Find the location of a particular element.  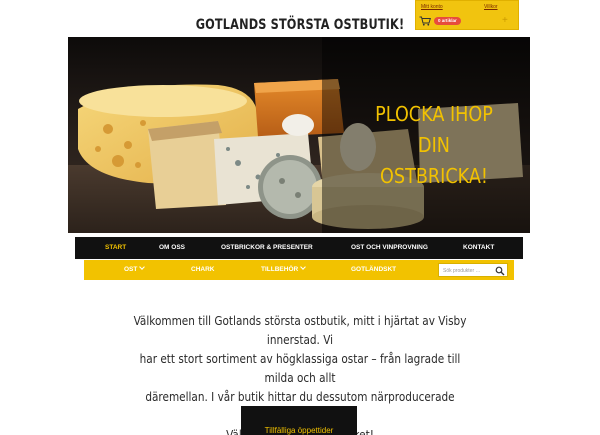

nav-item-ostbrickor-presenter: OSTBRICKOR & PRESENTER is located at coordinates (267, 248).